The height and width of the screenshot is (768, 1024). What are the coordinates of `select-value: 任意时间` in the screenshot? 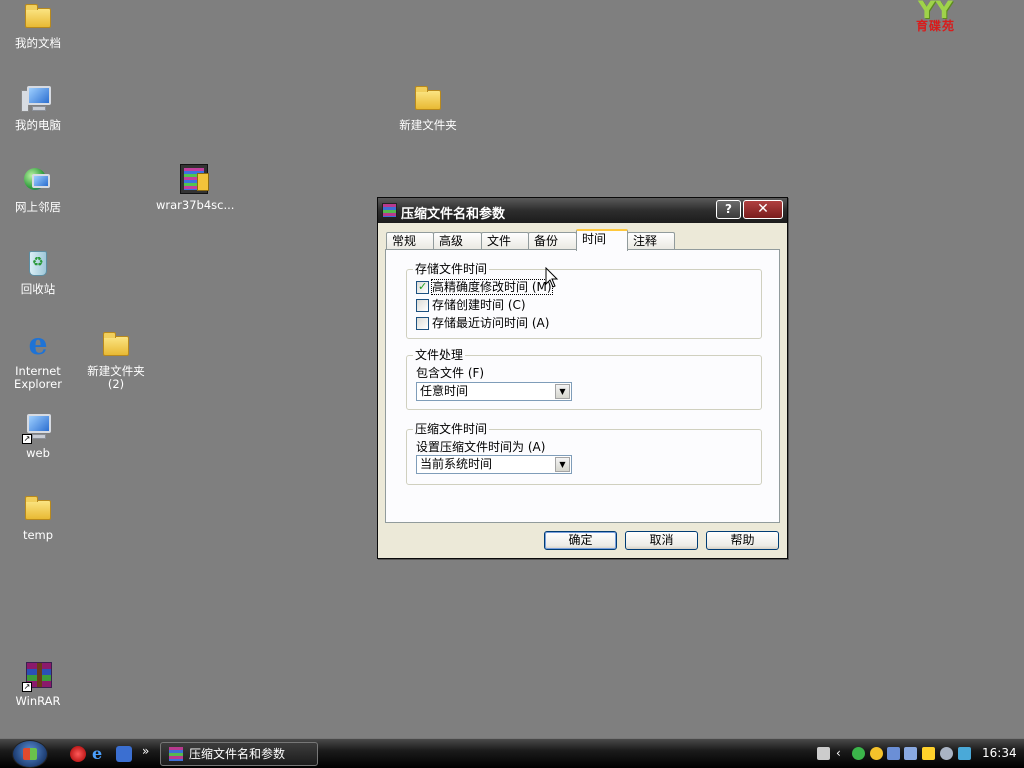 It's located at (444, 391).